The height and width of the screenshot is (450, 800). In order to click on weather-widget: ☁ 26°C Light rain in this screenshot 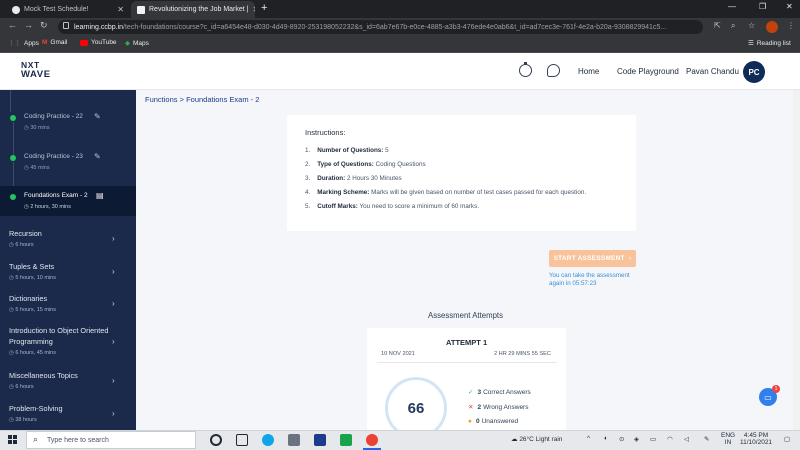, I will do `click(536, 439)`.